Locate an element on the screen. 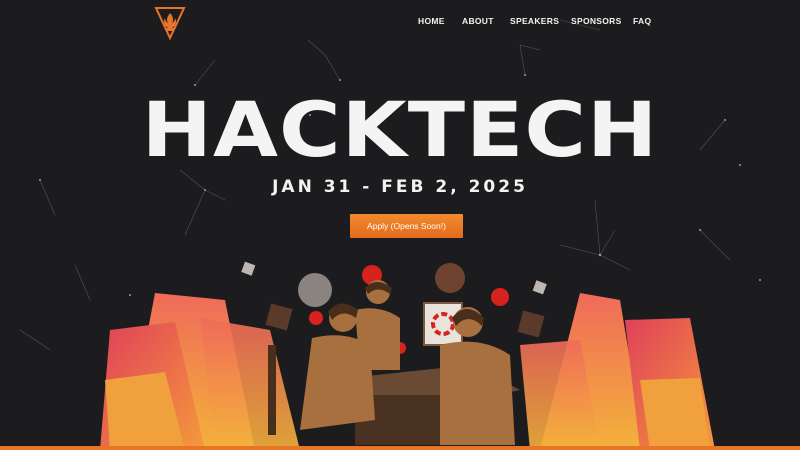 This screenshot has width=800, height=450. footer-accent-bar is located at coordinates (400, 448).